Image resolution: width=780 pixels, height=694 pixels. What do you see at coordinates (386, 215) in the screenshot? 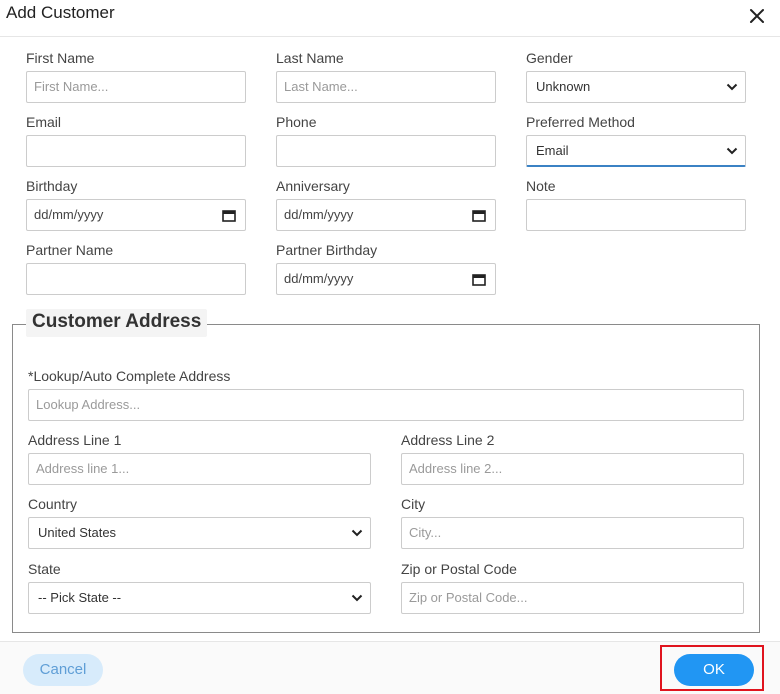
I see `anniversary-date-input: dd/mm/yyyy` at bounding box center [386, 215].